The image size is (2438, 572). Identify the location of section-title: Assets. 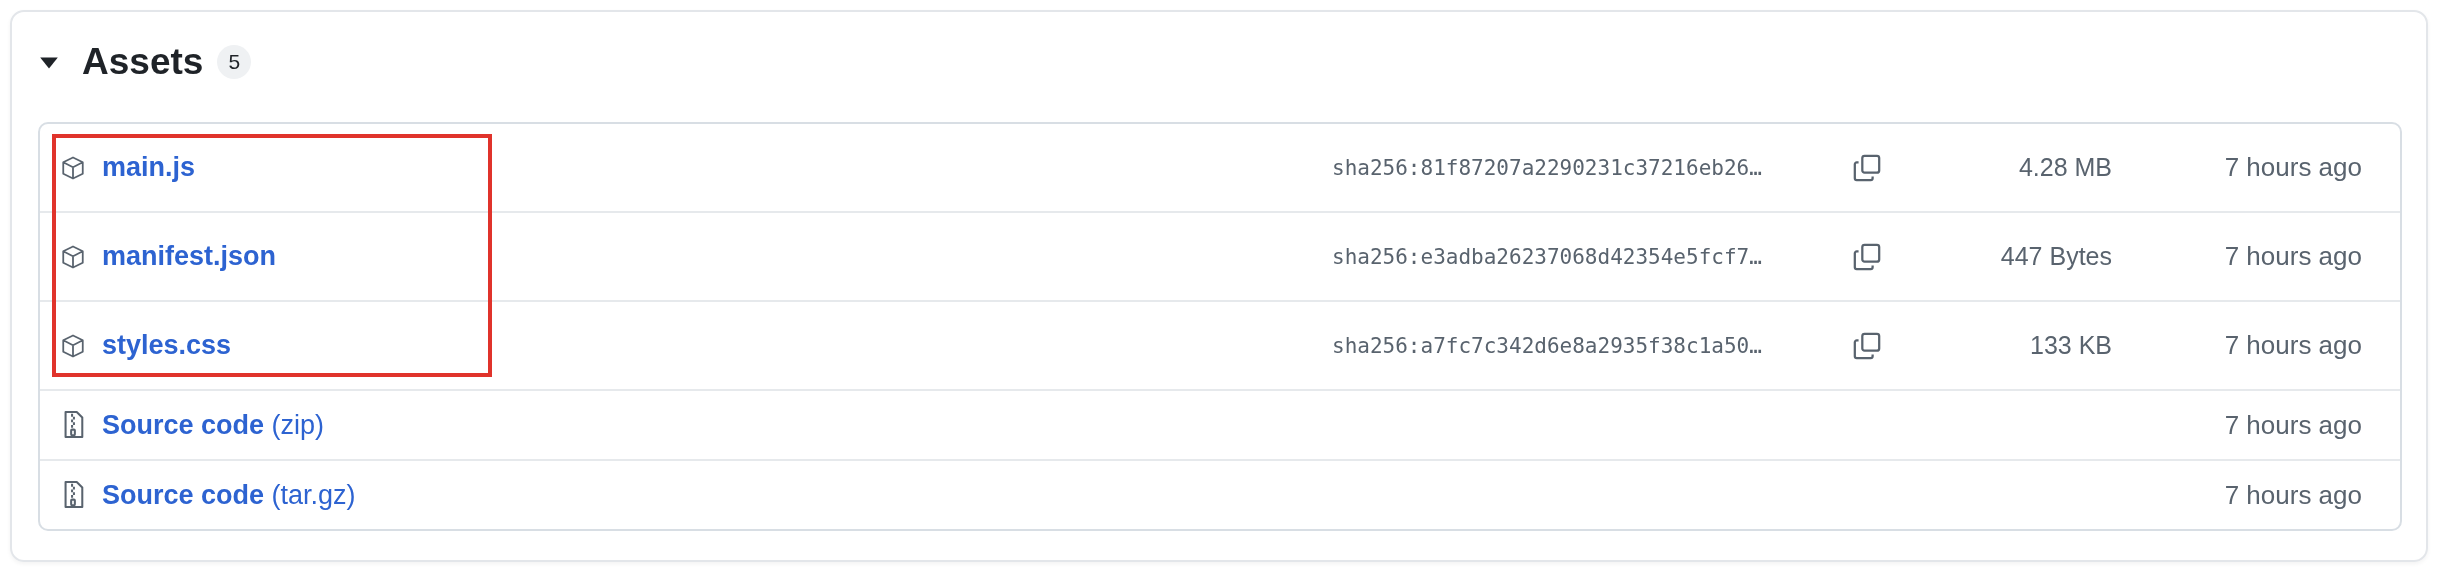
(143, 62).